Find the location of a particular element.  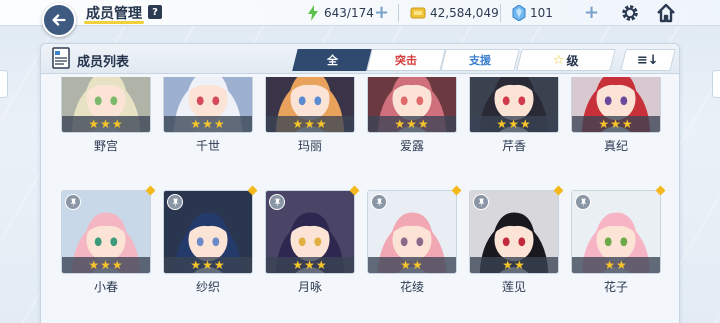

credits-value: 42,584,049 is located at coordinates (464, 13).